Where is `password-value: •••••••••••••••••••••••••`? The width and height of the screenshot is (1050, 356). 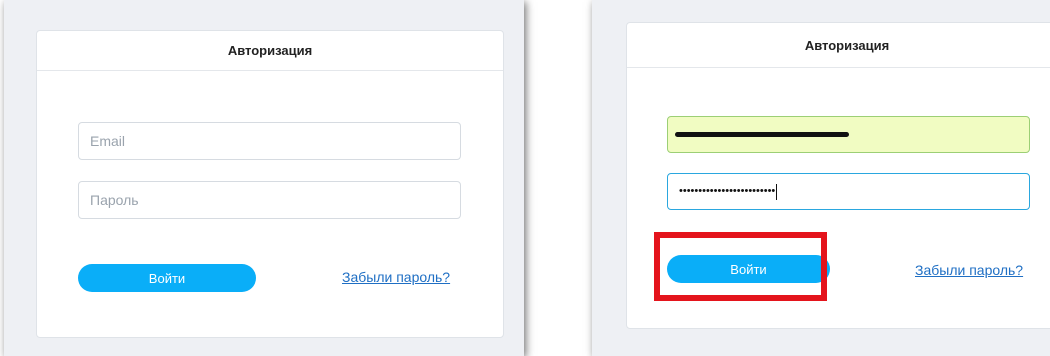 password-value: ••••••••••••••••••••••••• is located at coordinates (727, 191).